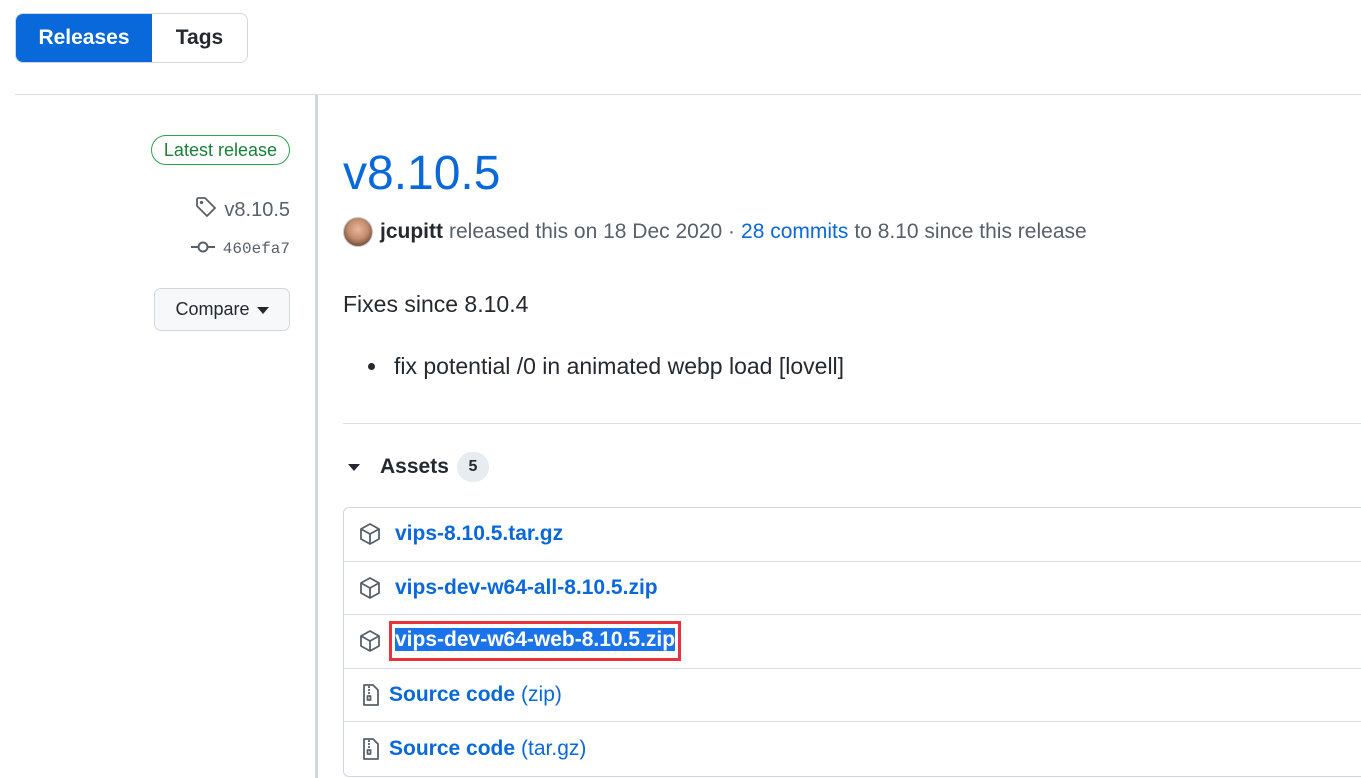 The image size is (1361, 778). What do you see at coordinates (852, 696) in the screenshot?
I see `asset-row: Source code (zip)` at bounding box center [852, 696].